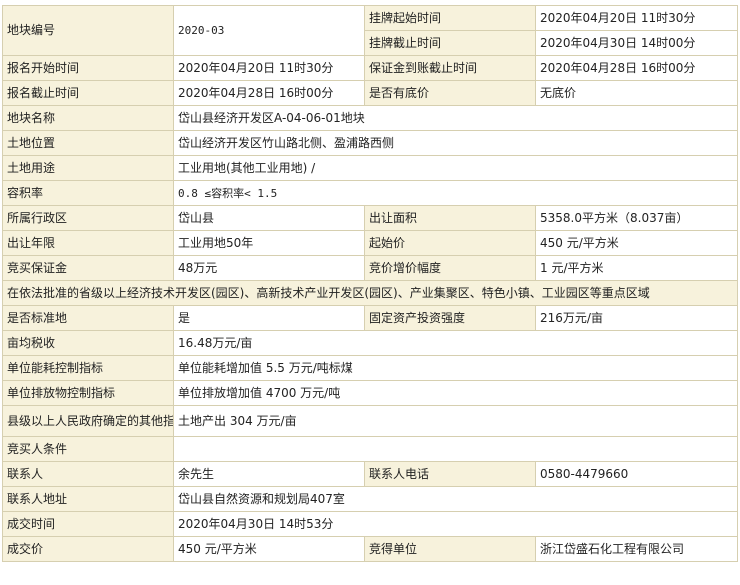 Image resolution: width=740 pixels, height=585 pixels. What do you see at coordinates (88, 318) in the screenshot?
I see `standard-land-label: 是否标准地` at bounding box center [88, 318].